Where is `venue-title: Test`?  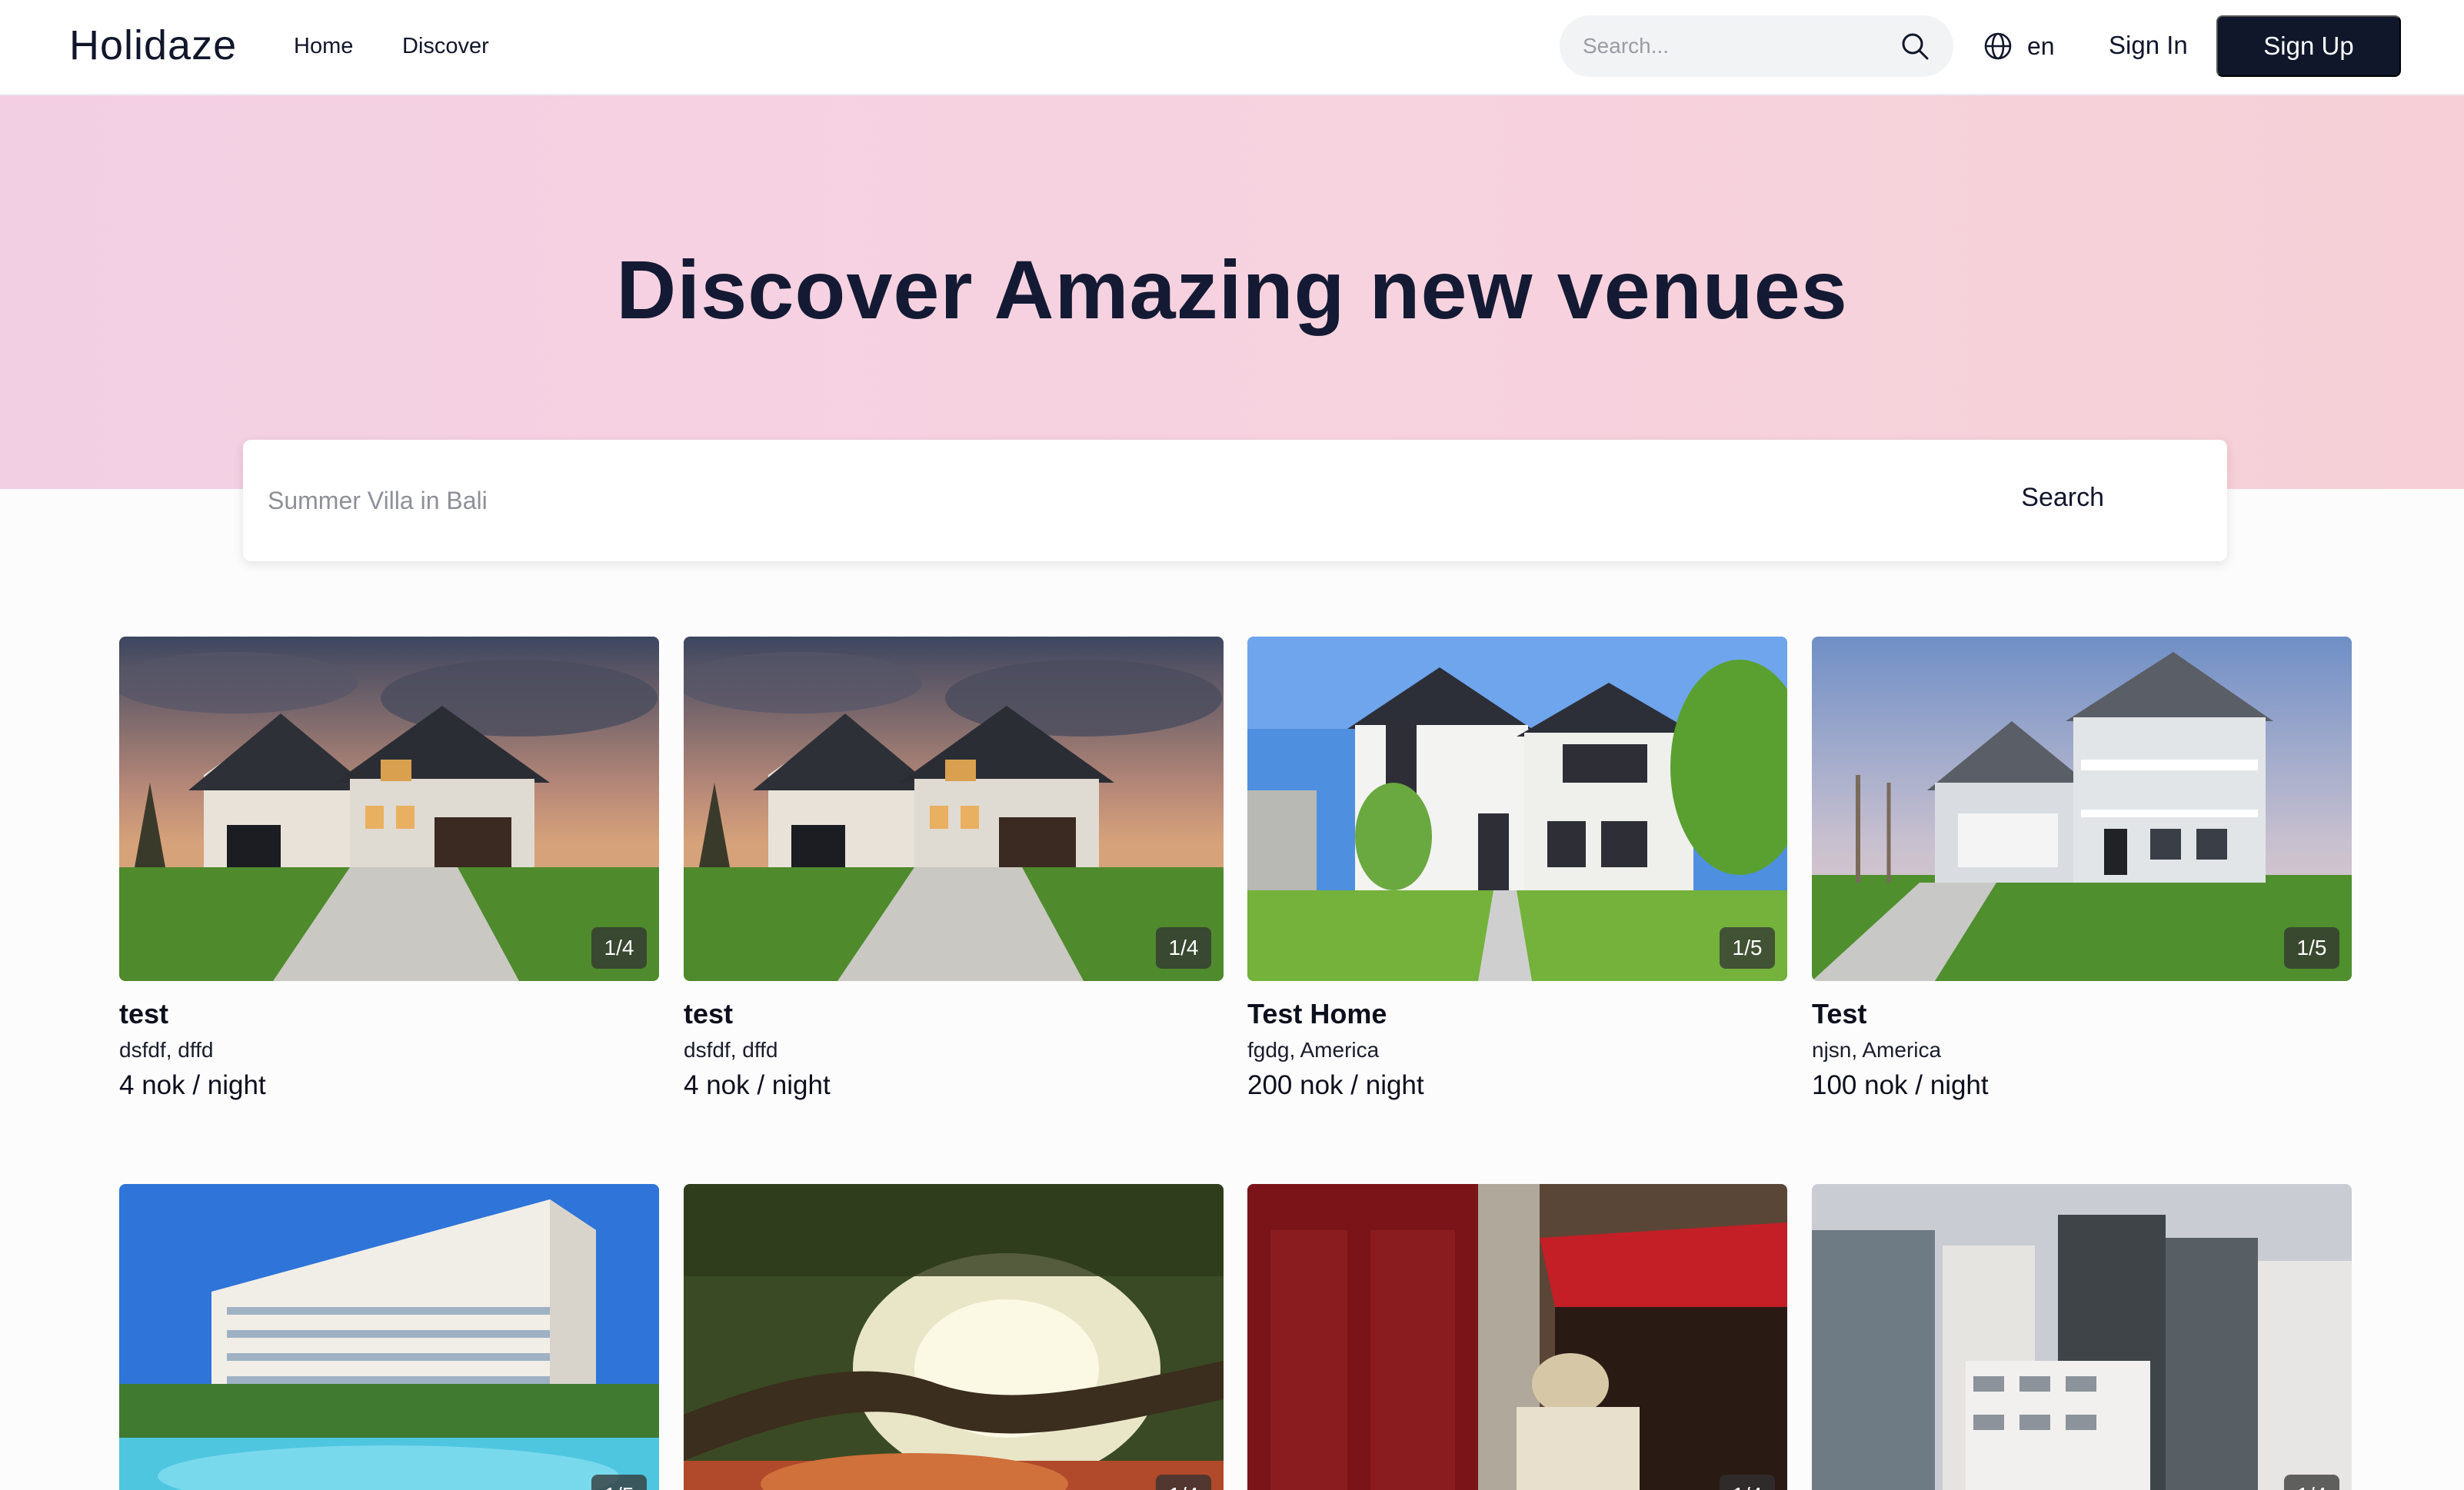
venue-title: Test is located at coordinates (2082, 1014).